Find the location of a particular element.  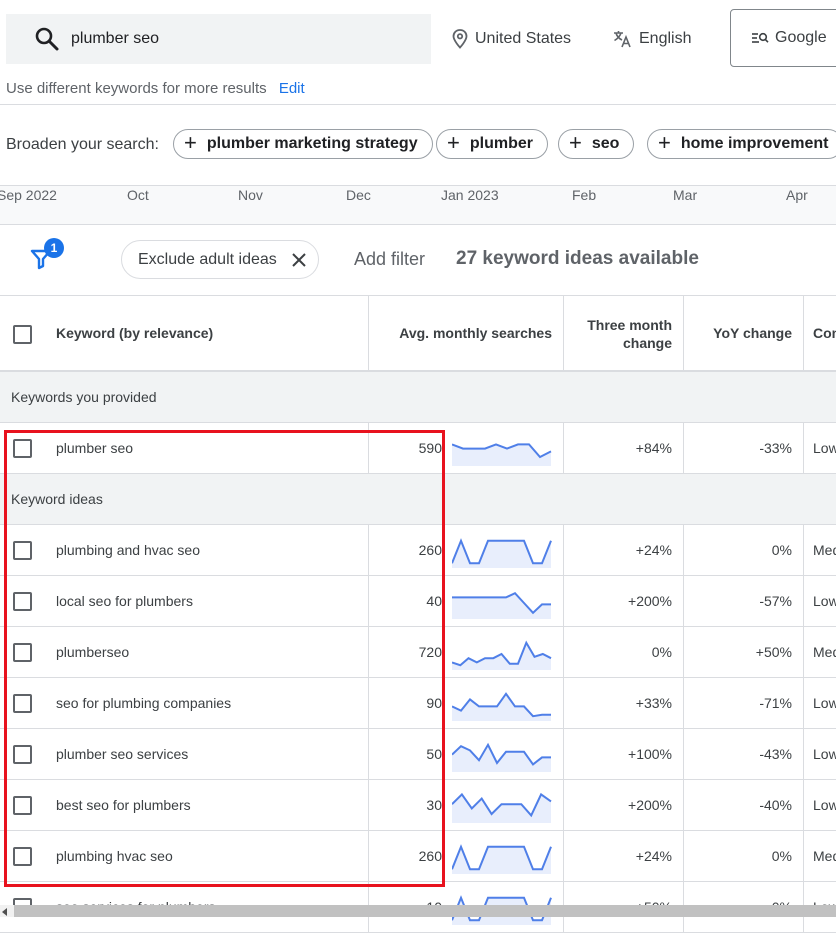

select-all-checkbox is located at coordinates (22, 334).